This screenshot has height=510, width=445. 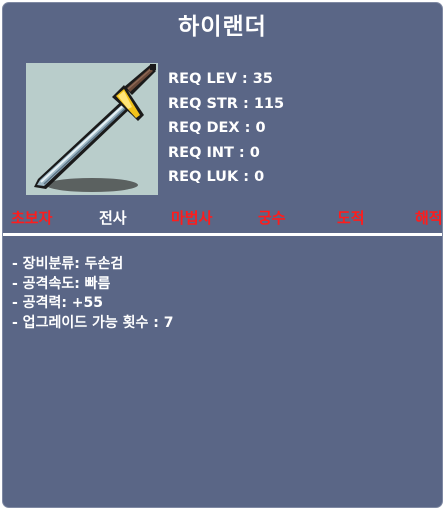 I want to click on item-image, so click(x=92, y=129).